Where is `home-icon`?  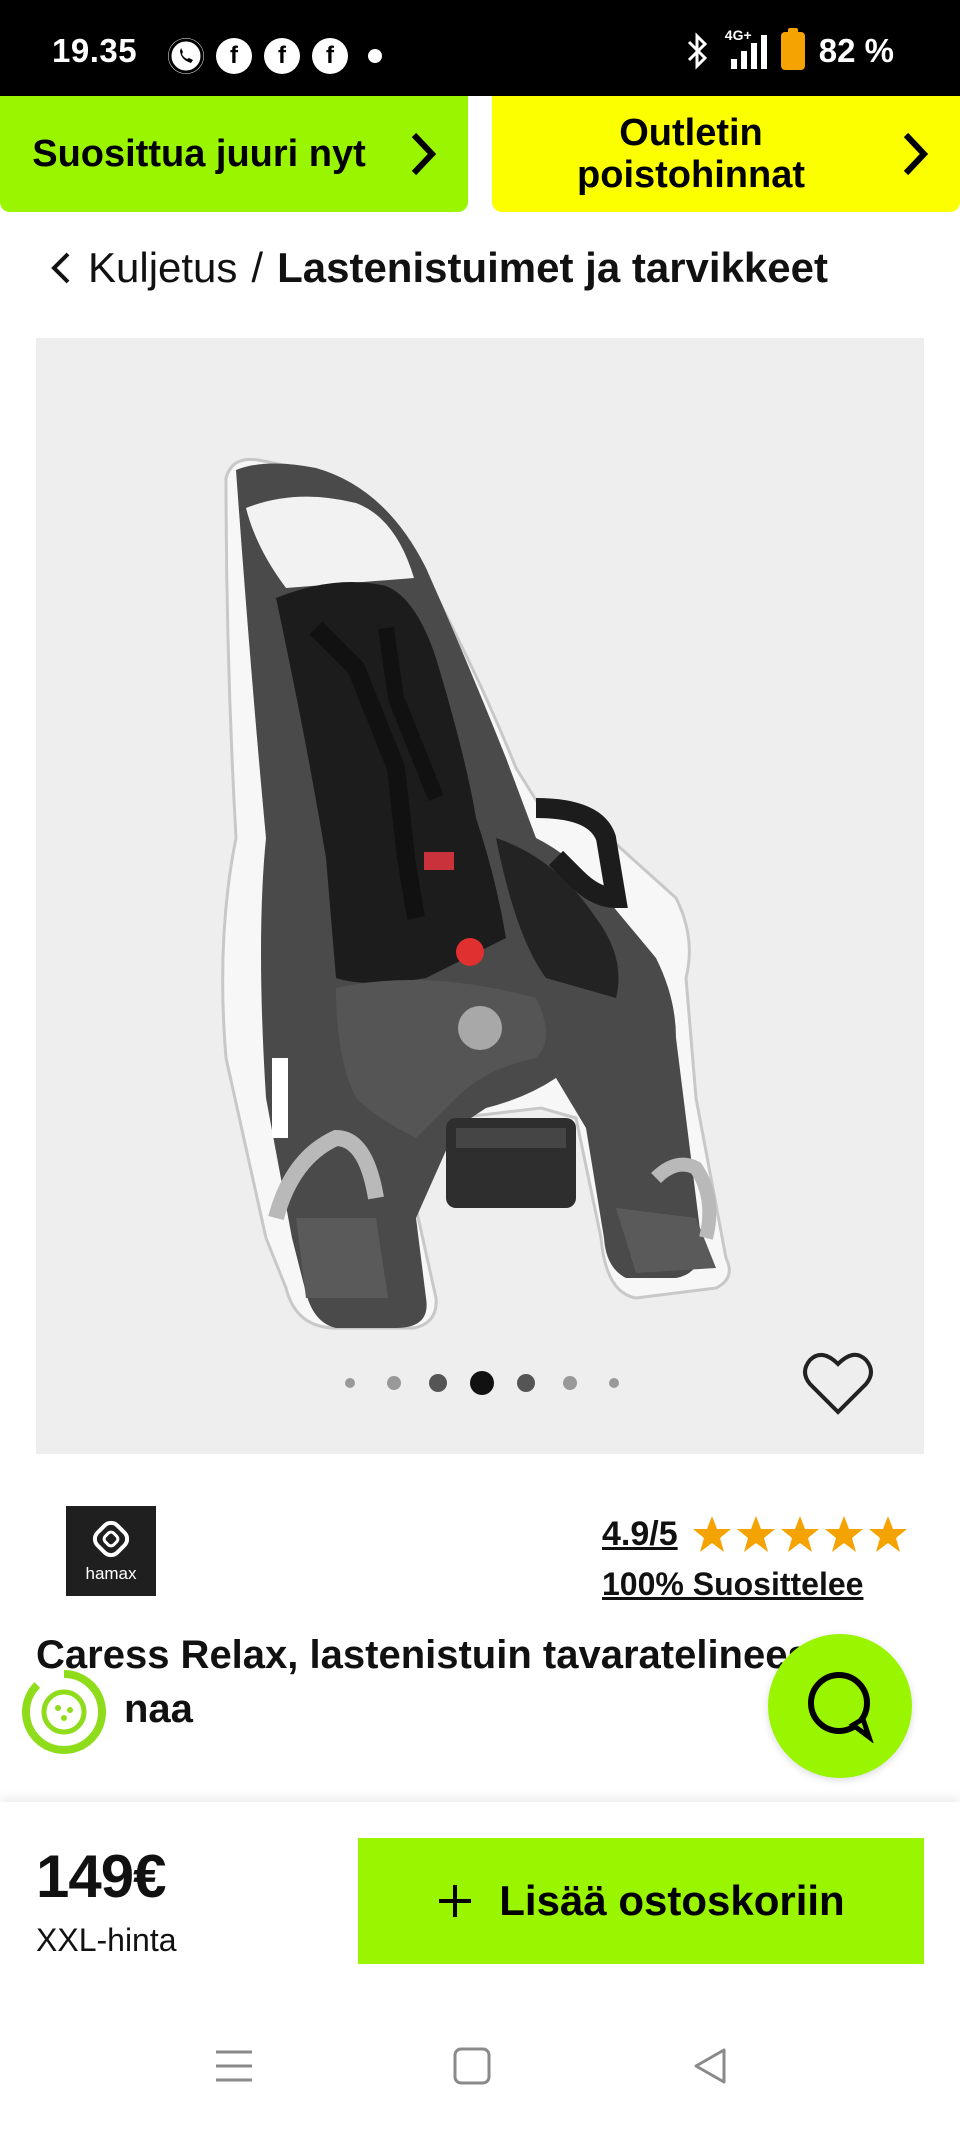
home-icon is located at coordinates (472, 2066).